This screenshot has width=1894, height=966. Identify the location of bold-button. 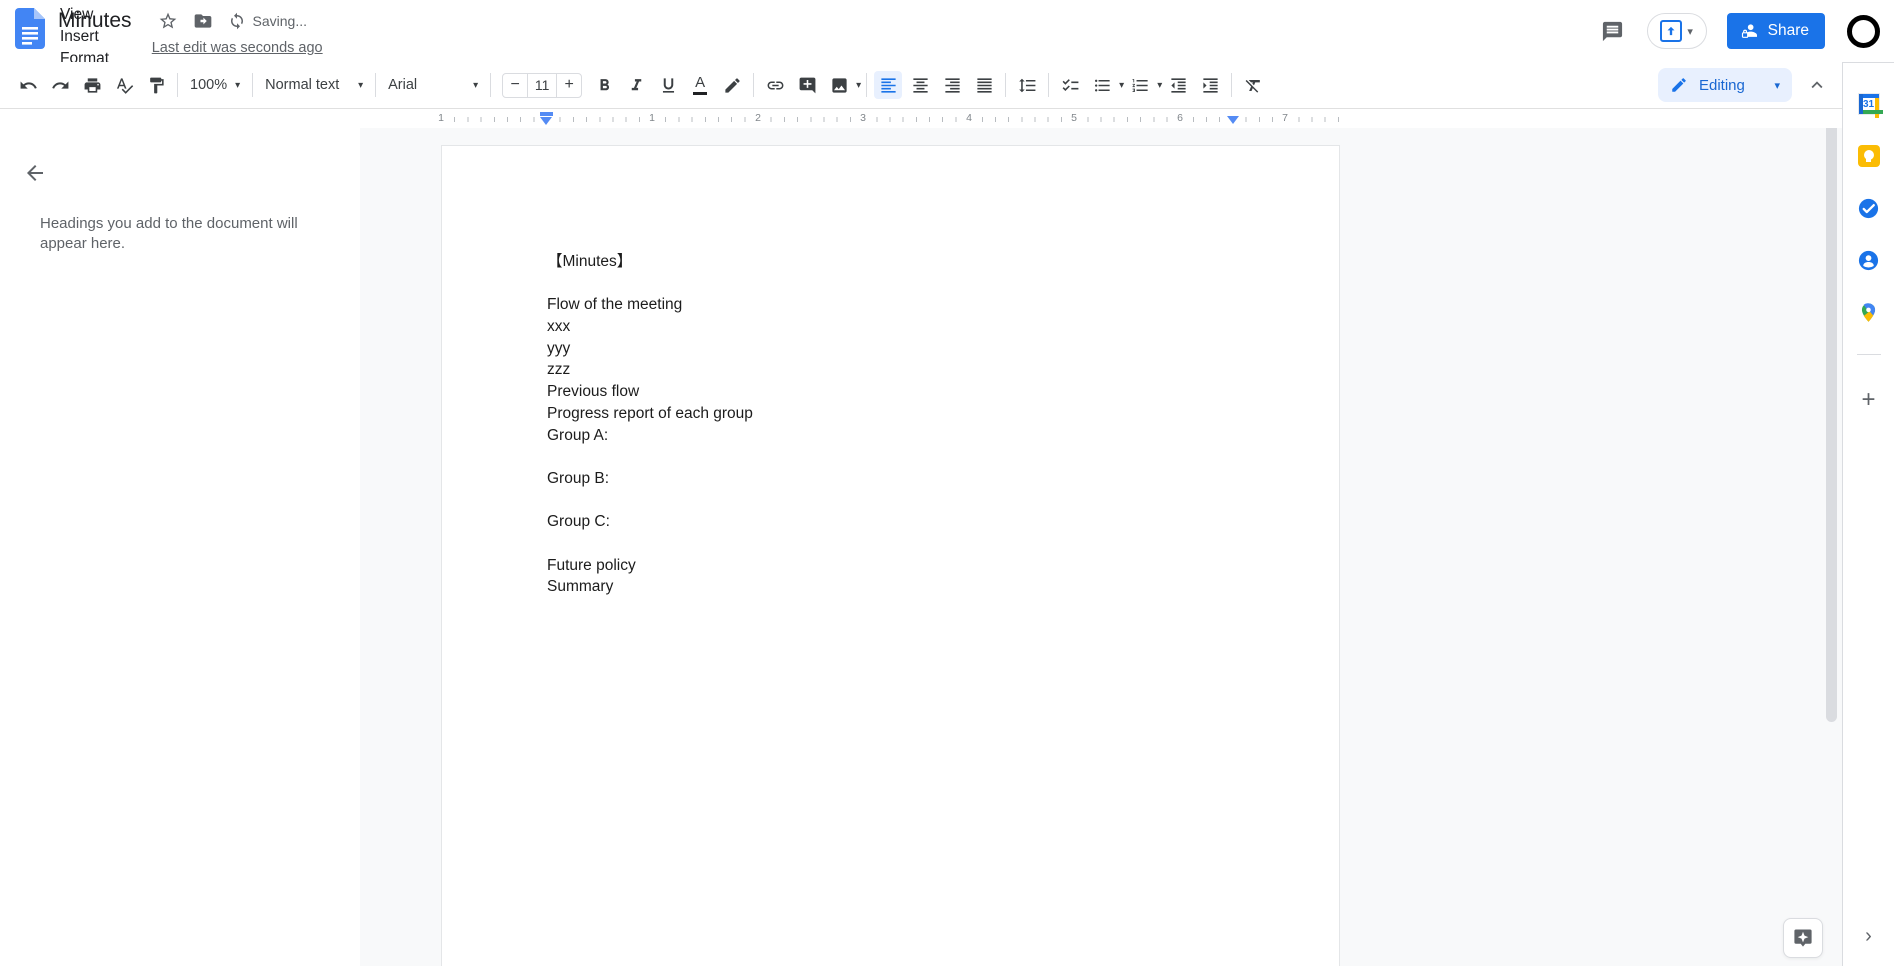
(604, 85).